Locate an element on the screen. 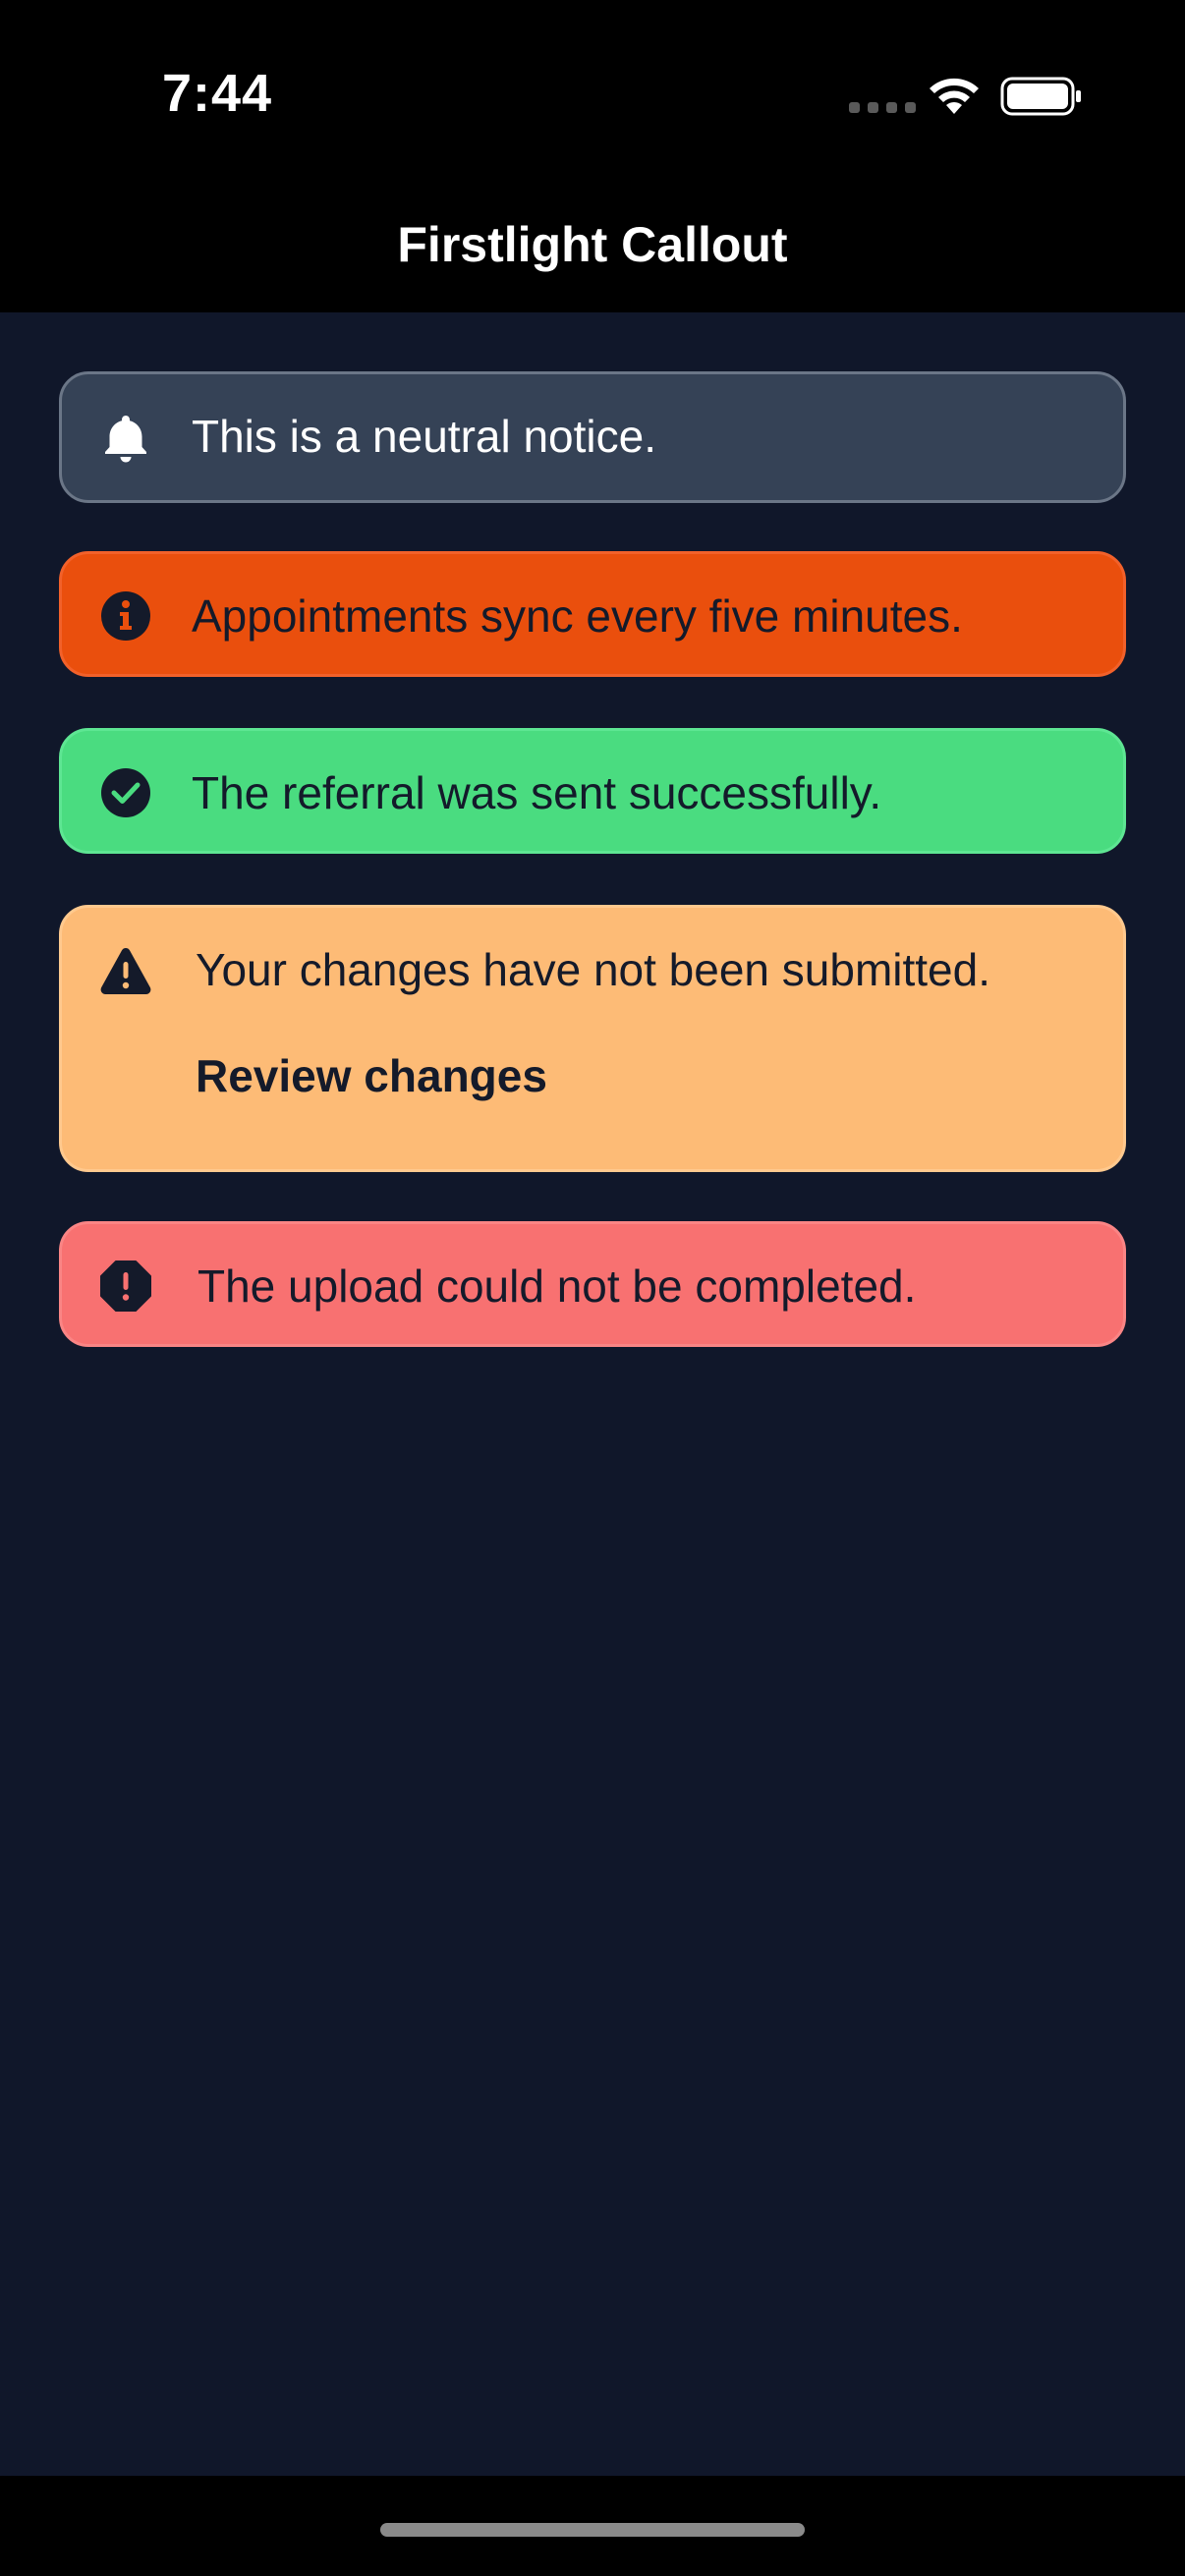 The height and width of the screenshot is (2576, 1185). callout-neutral: This is a neutral notice. is located at coordinates (592, 437).